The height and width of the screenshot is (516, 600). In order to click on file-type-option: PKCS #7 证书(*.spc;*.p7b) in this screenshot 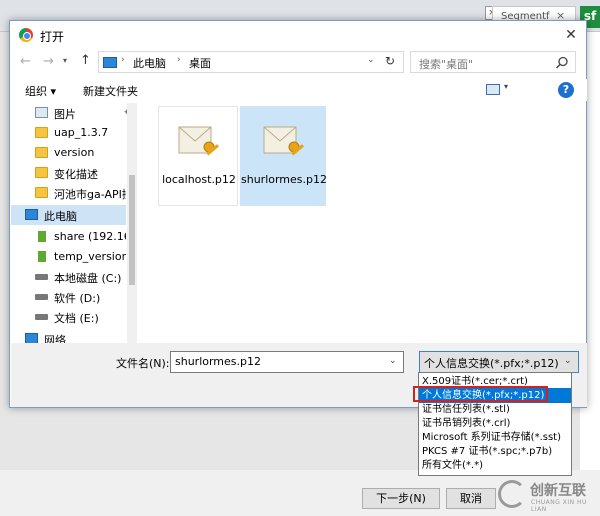, I will do `click(495, 451)`.